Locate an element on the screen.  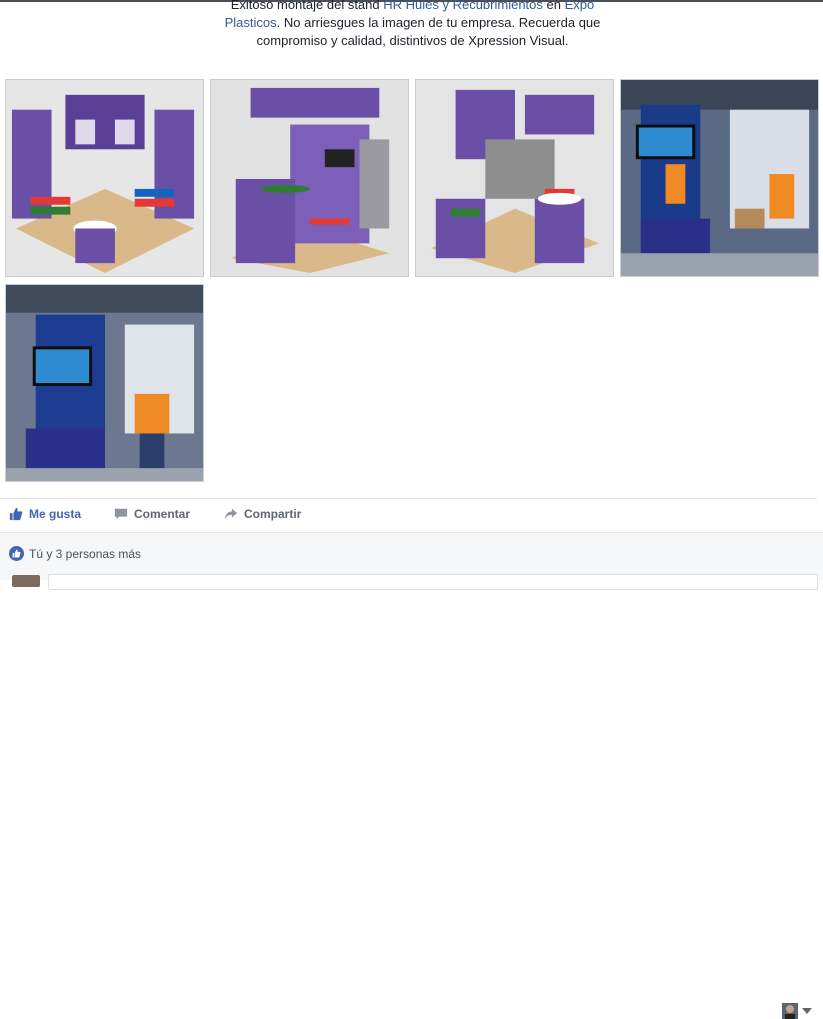
caption-text: Exitoso montaje del stand is located at coordinates (307, 6).